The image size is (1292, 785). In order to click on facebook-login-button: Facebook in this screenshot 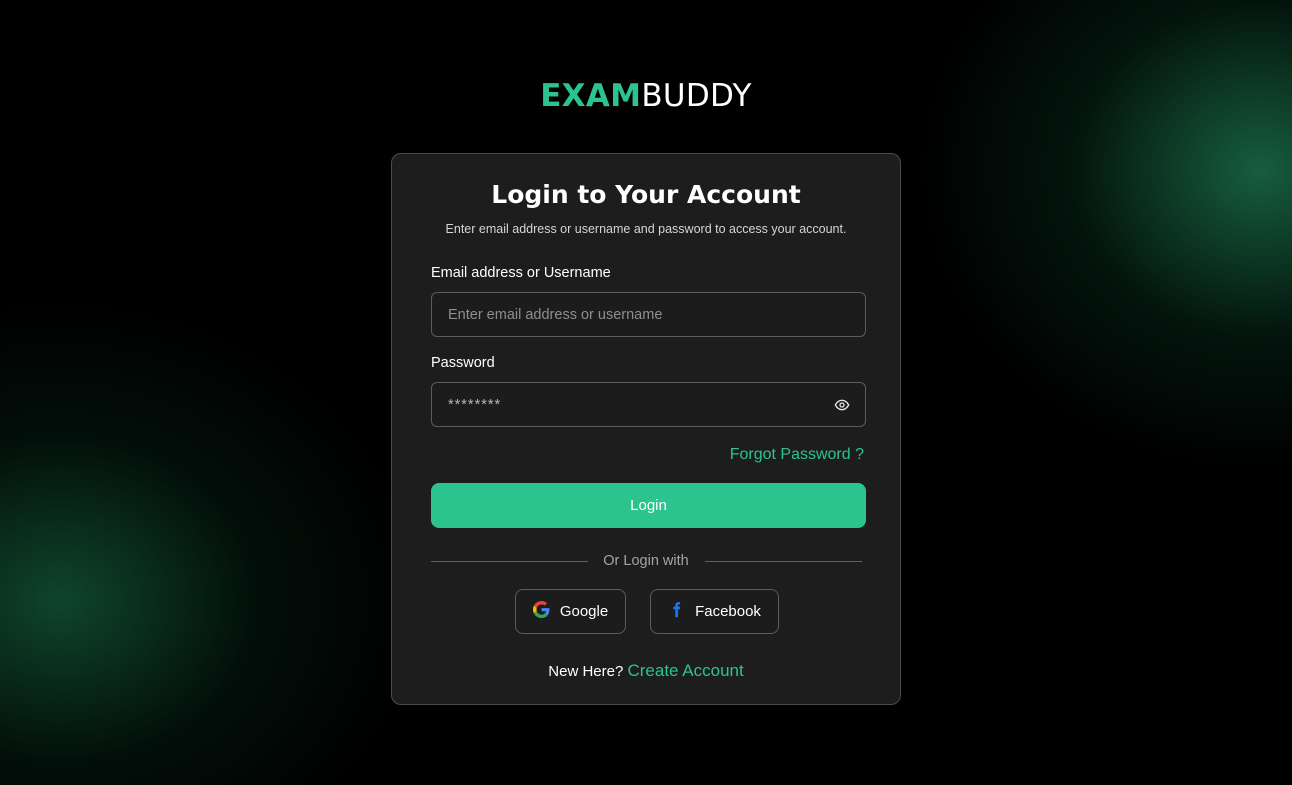, I will do `click(714, 611)`.